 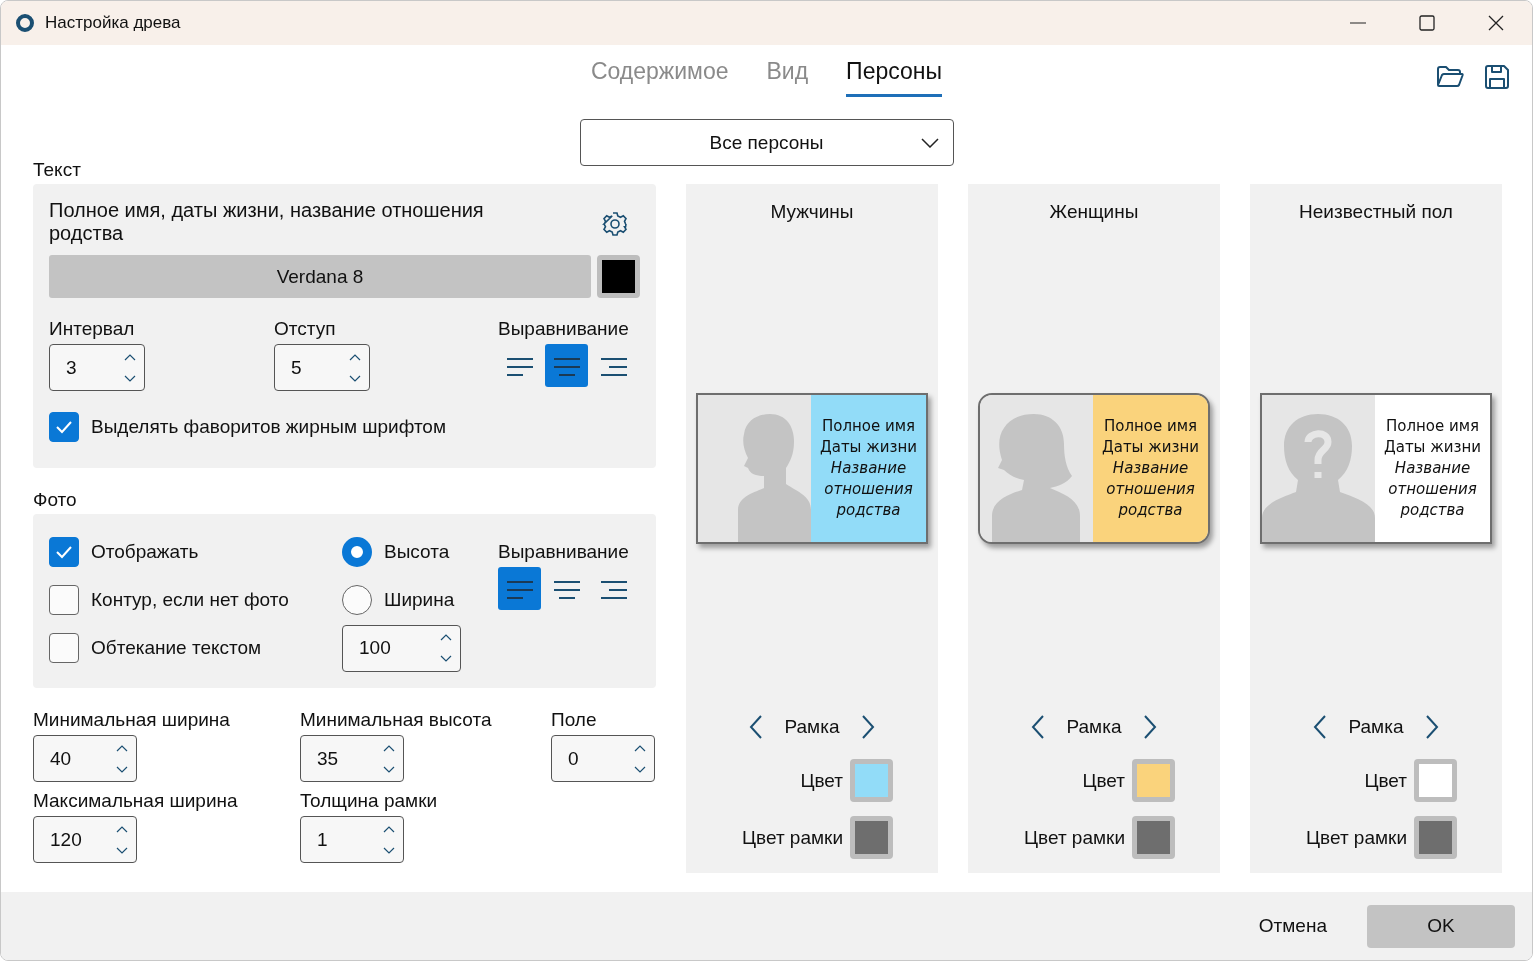 I want to click on field-label: Поле, so click(x=574, y=720).